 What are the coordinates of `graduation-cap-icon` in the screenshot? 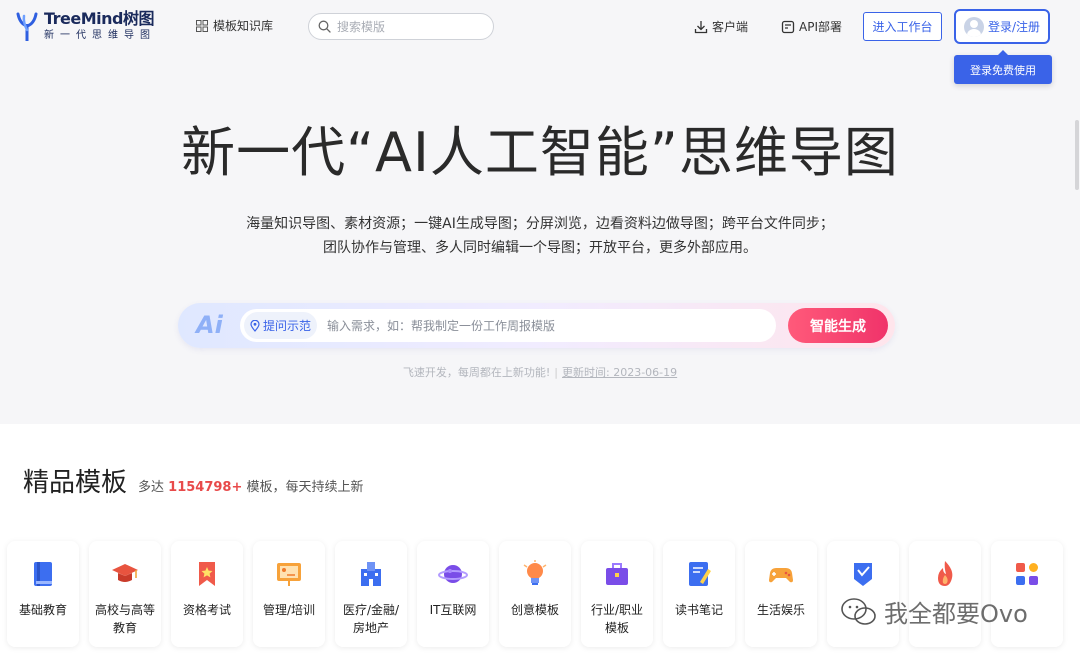 It's located at (125, 573).